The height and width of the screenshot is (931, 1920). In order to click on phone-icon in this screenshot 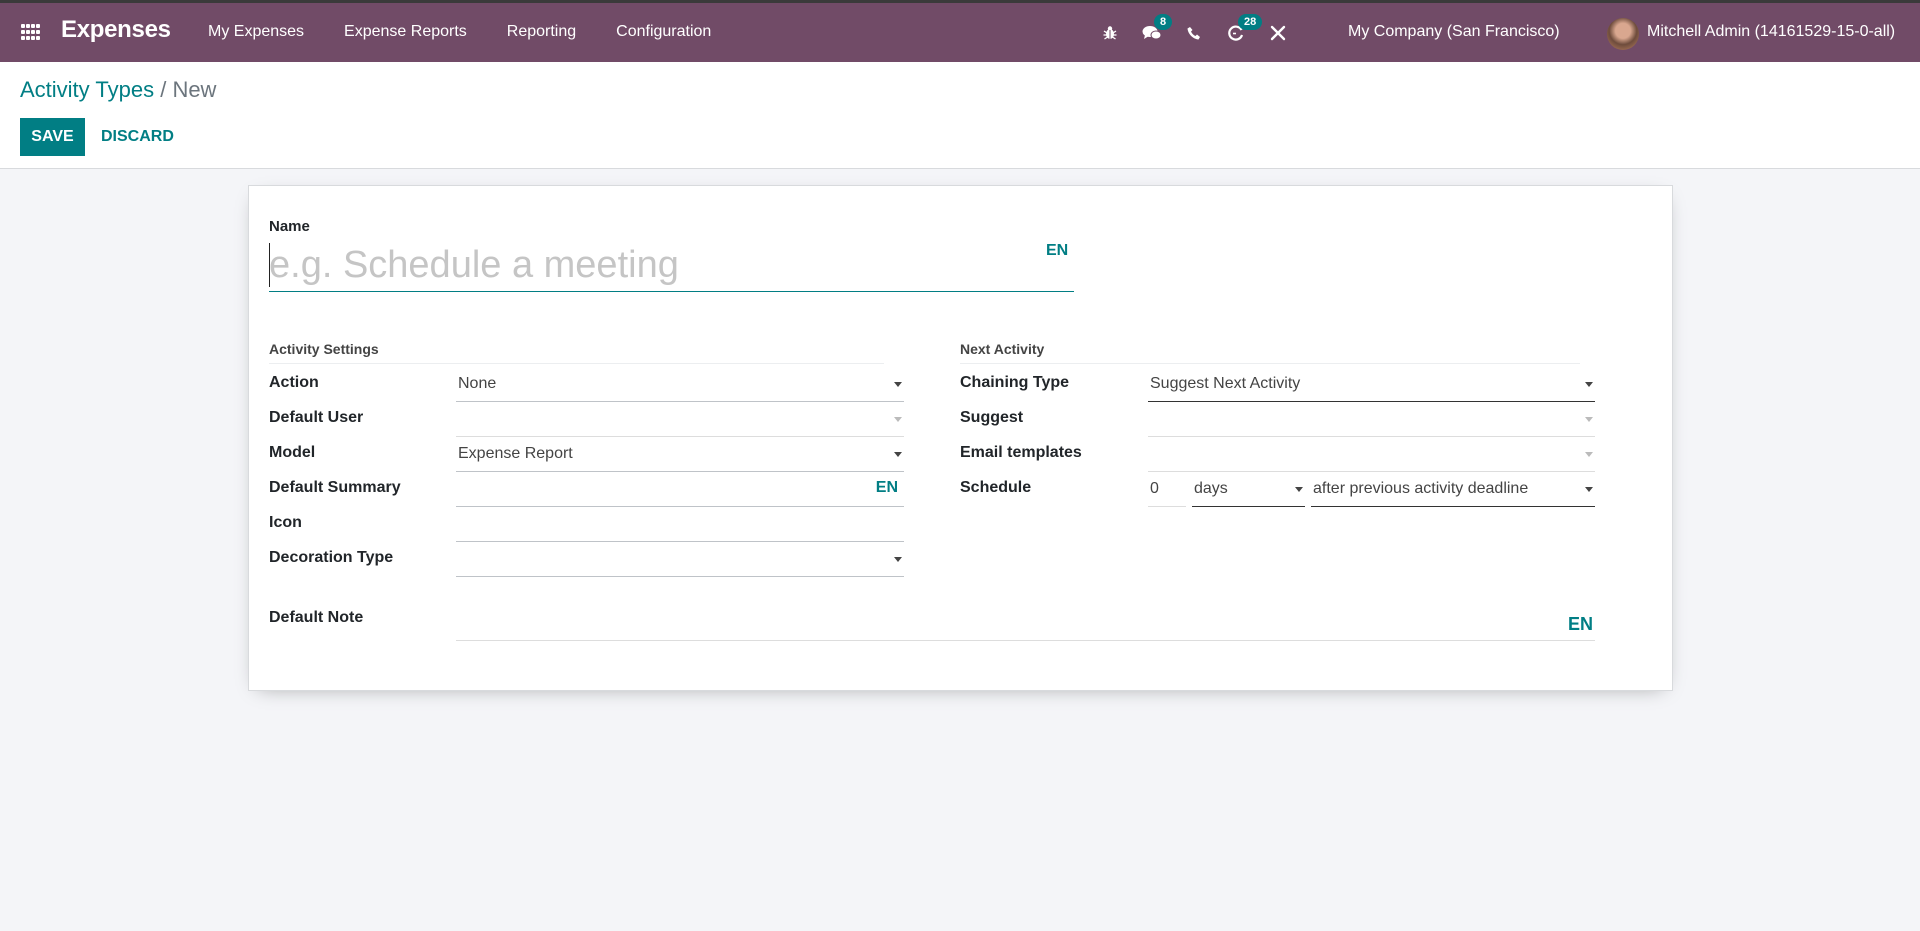, I will do `click(1194, 33)`.